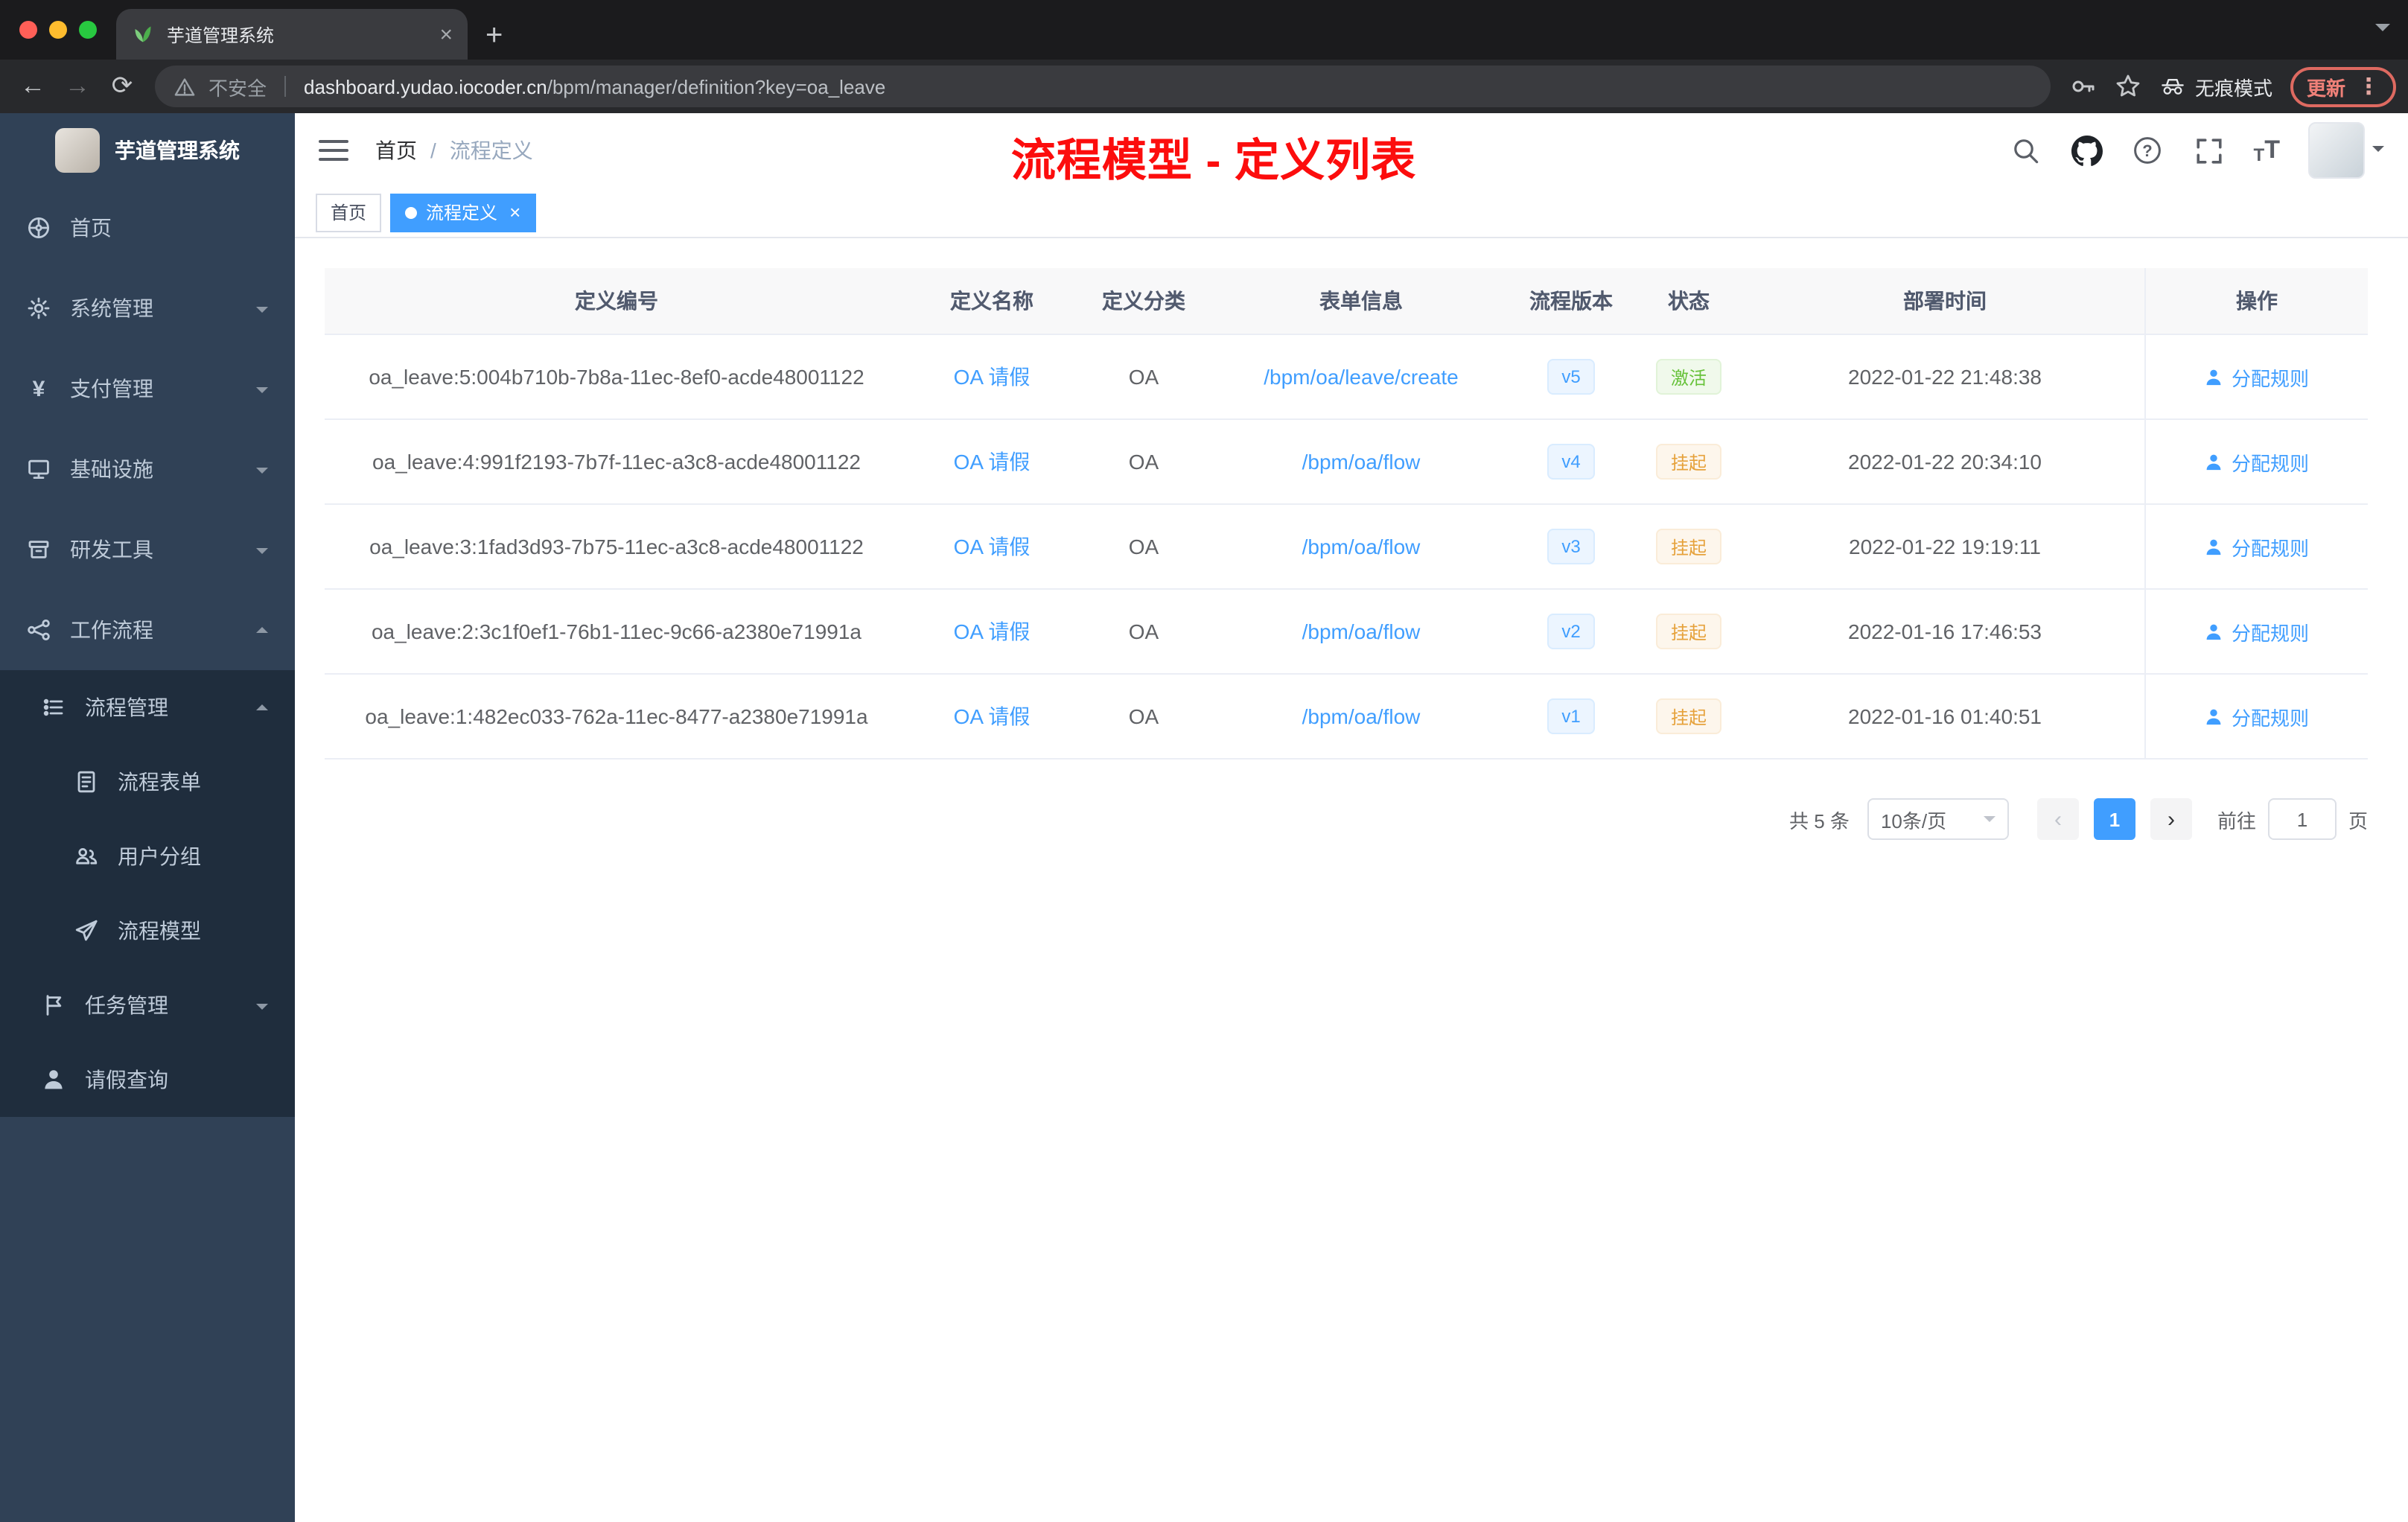  Describe the element at coordinates (126, 1080) in the screenshot. I see `sidebar-item-label: 请假查询` at that location.